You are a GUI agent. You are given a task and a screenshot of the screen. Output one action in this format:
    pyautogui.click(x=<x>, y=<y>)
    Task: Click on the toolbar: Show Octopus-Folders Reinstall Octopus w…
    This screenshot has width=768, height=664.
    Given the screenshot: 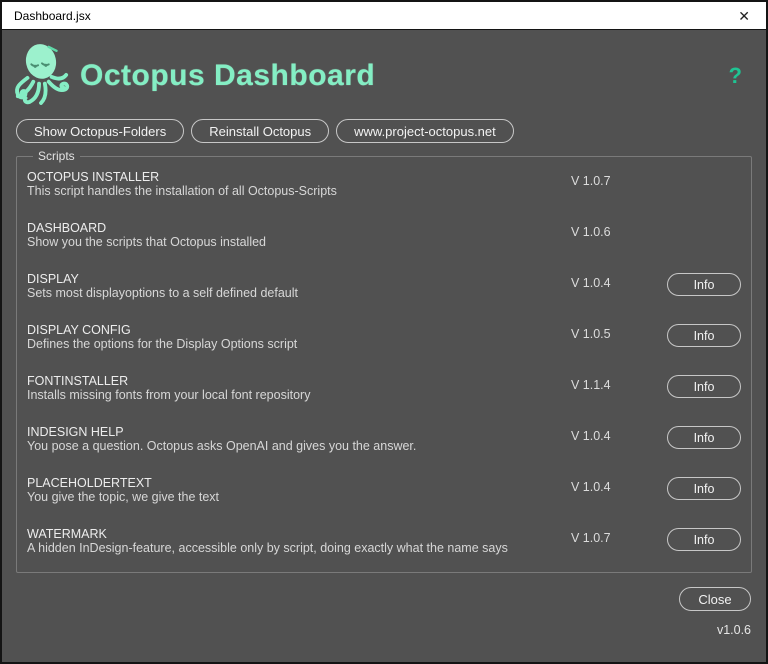 What is the action you would take?
    pyautogui.click(x=384, y=131)
    